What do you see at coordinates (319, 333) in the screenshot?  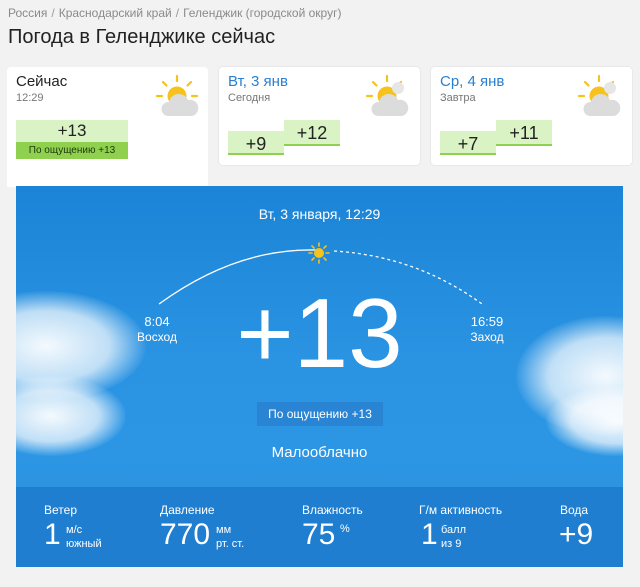 I see `current-temperature: +13` at bounding box center [319, 333].